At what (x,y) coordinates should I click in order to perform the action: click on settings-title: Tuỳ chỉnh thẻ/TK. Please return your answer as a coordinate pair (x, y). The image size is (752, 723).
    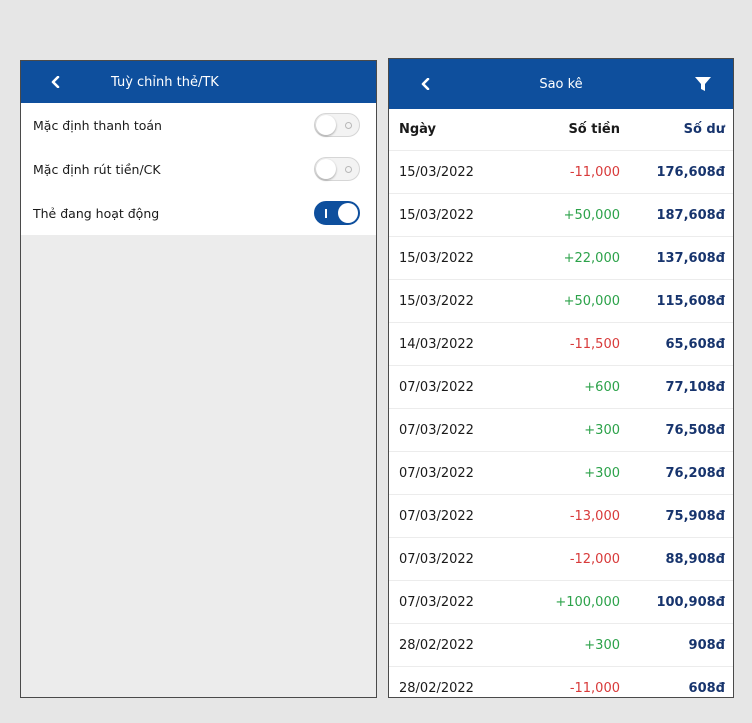
    Looking at the image, I should click on (165, 82).